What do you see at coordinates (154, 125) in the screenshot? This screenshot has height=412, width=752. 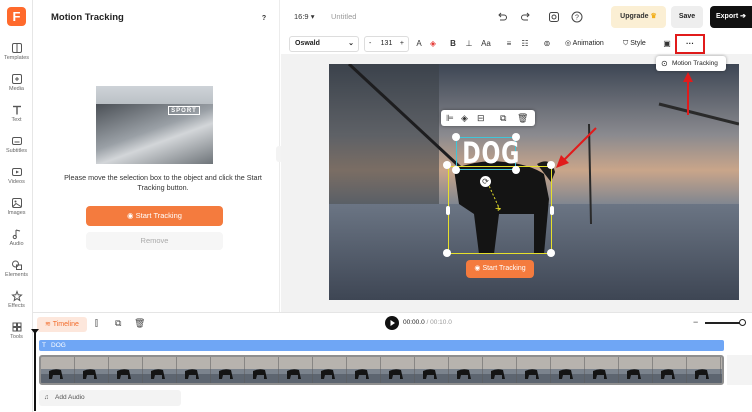 I see `tracking-preview-thumbnail: SPORT` at bounding box center [154, 125].